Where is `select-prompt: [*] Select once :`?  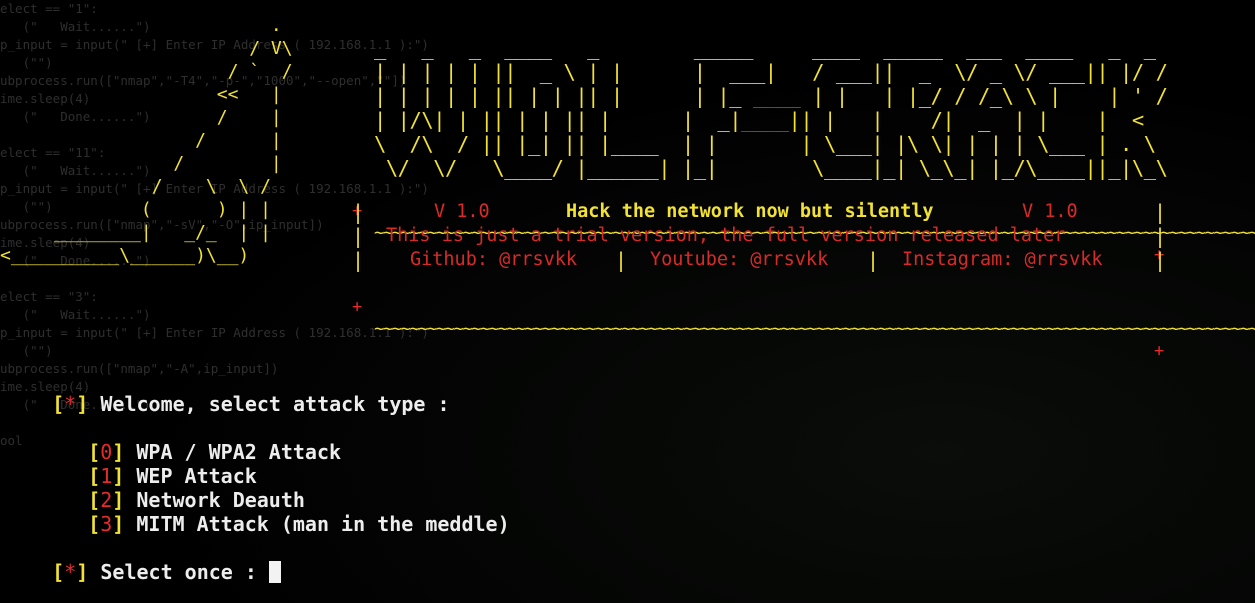
select-prompt: [*] Select once : is located at coordinates (142, 569).